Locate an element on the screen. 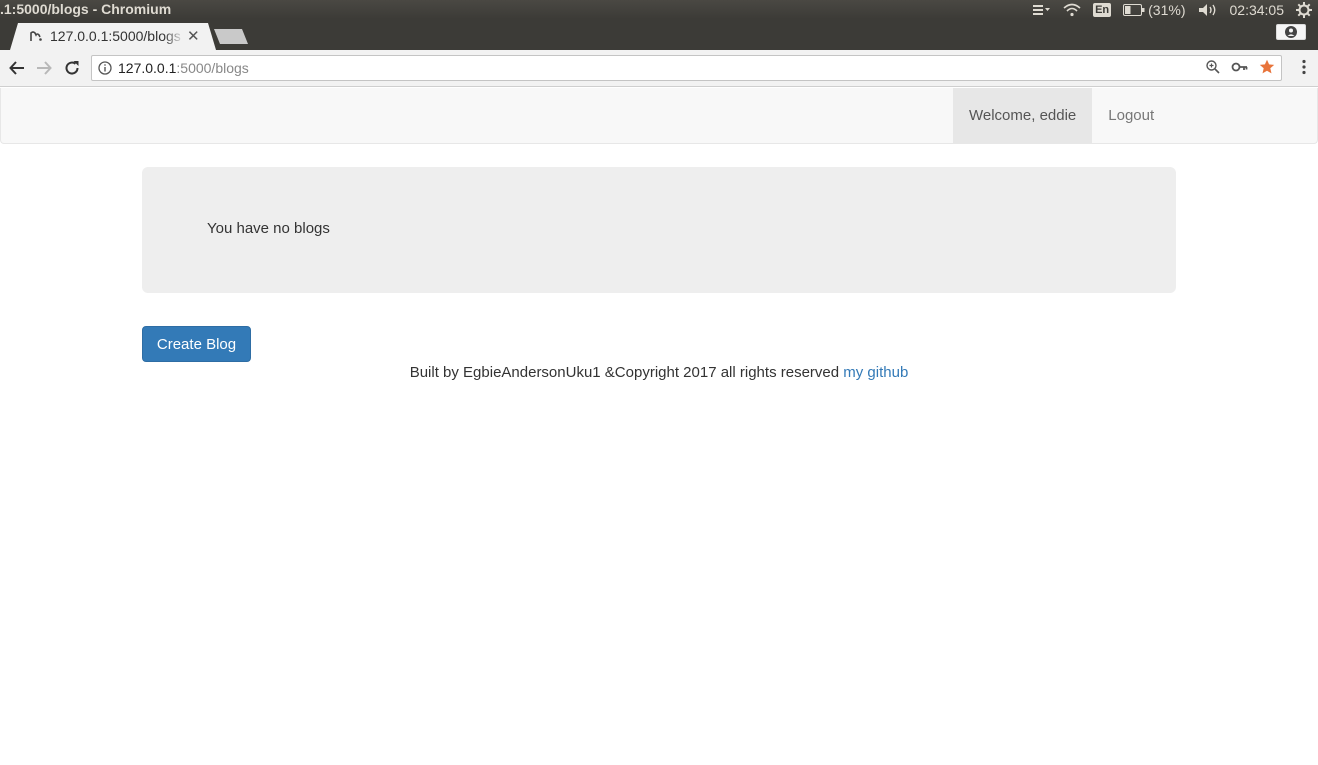  browser-menu-icon is located at coordinates (1304, 69).